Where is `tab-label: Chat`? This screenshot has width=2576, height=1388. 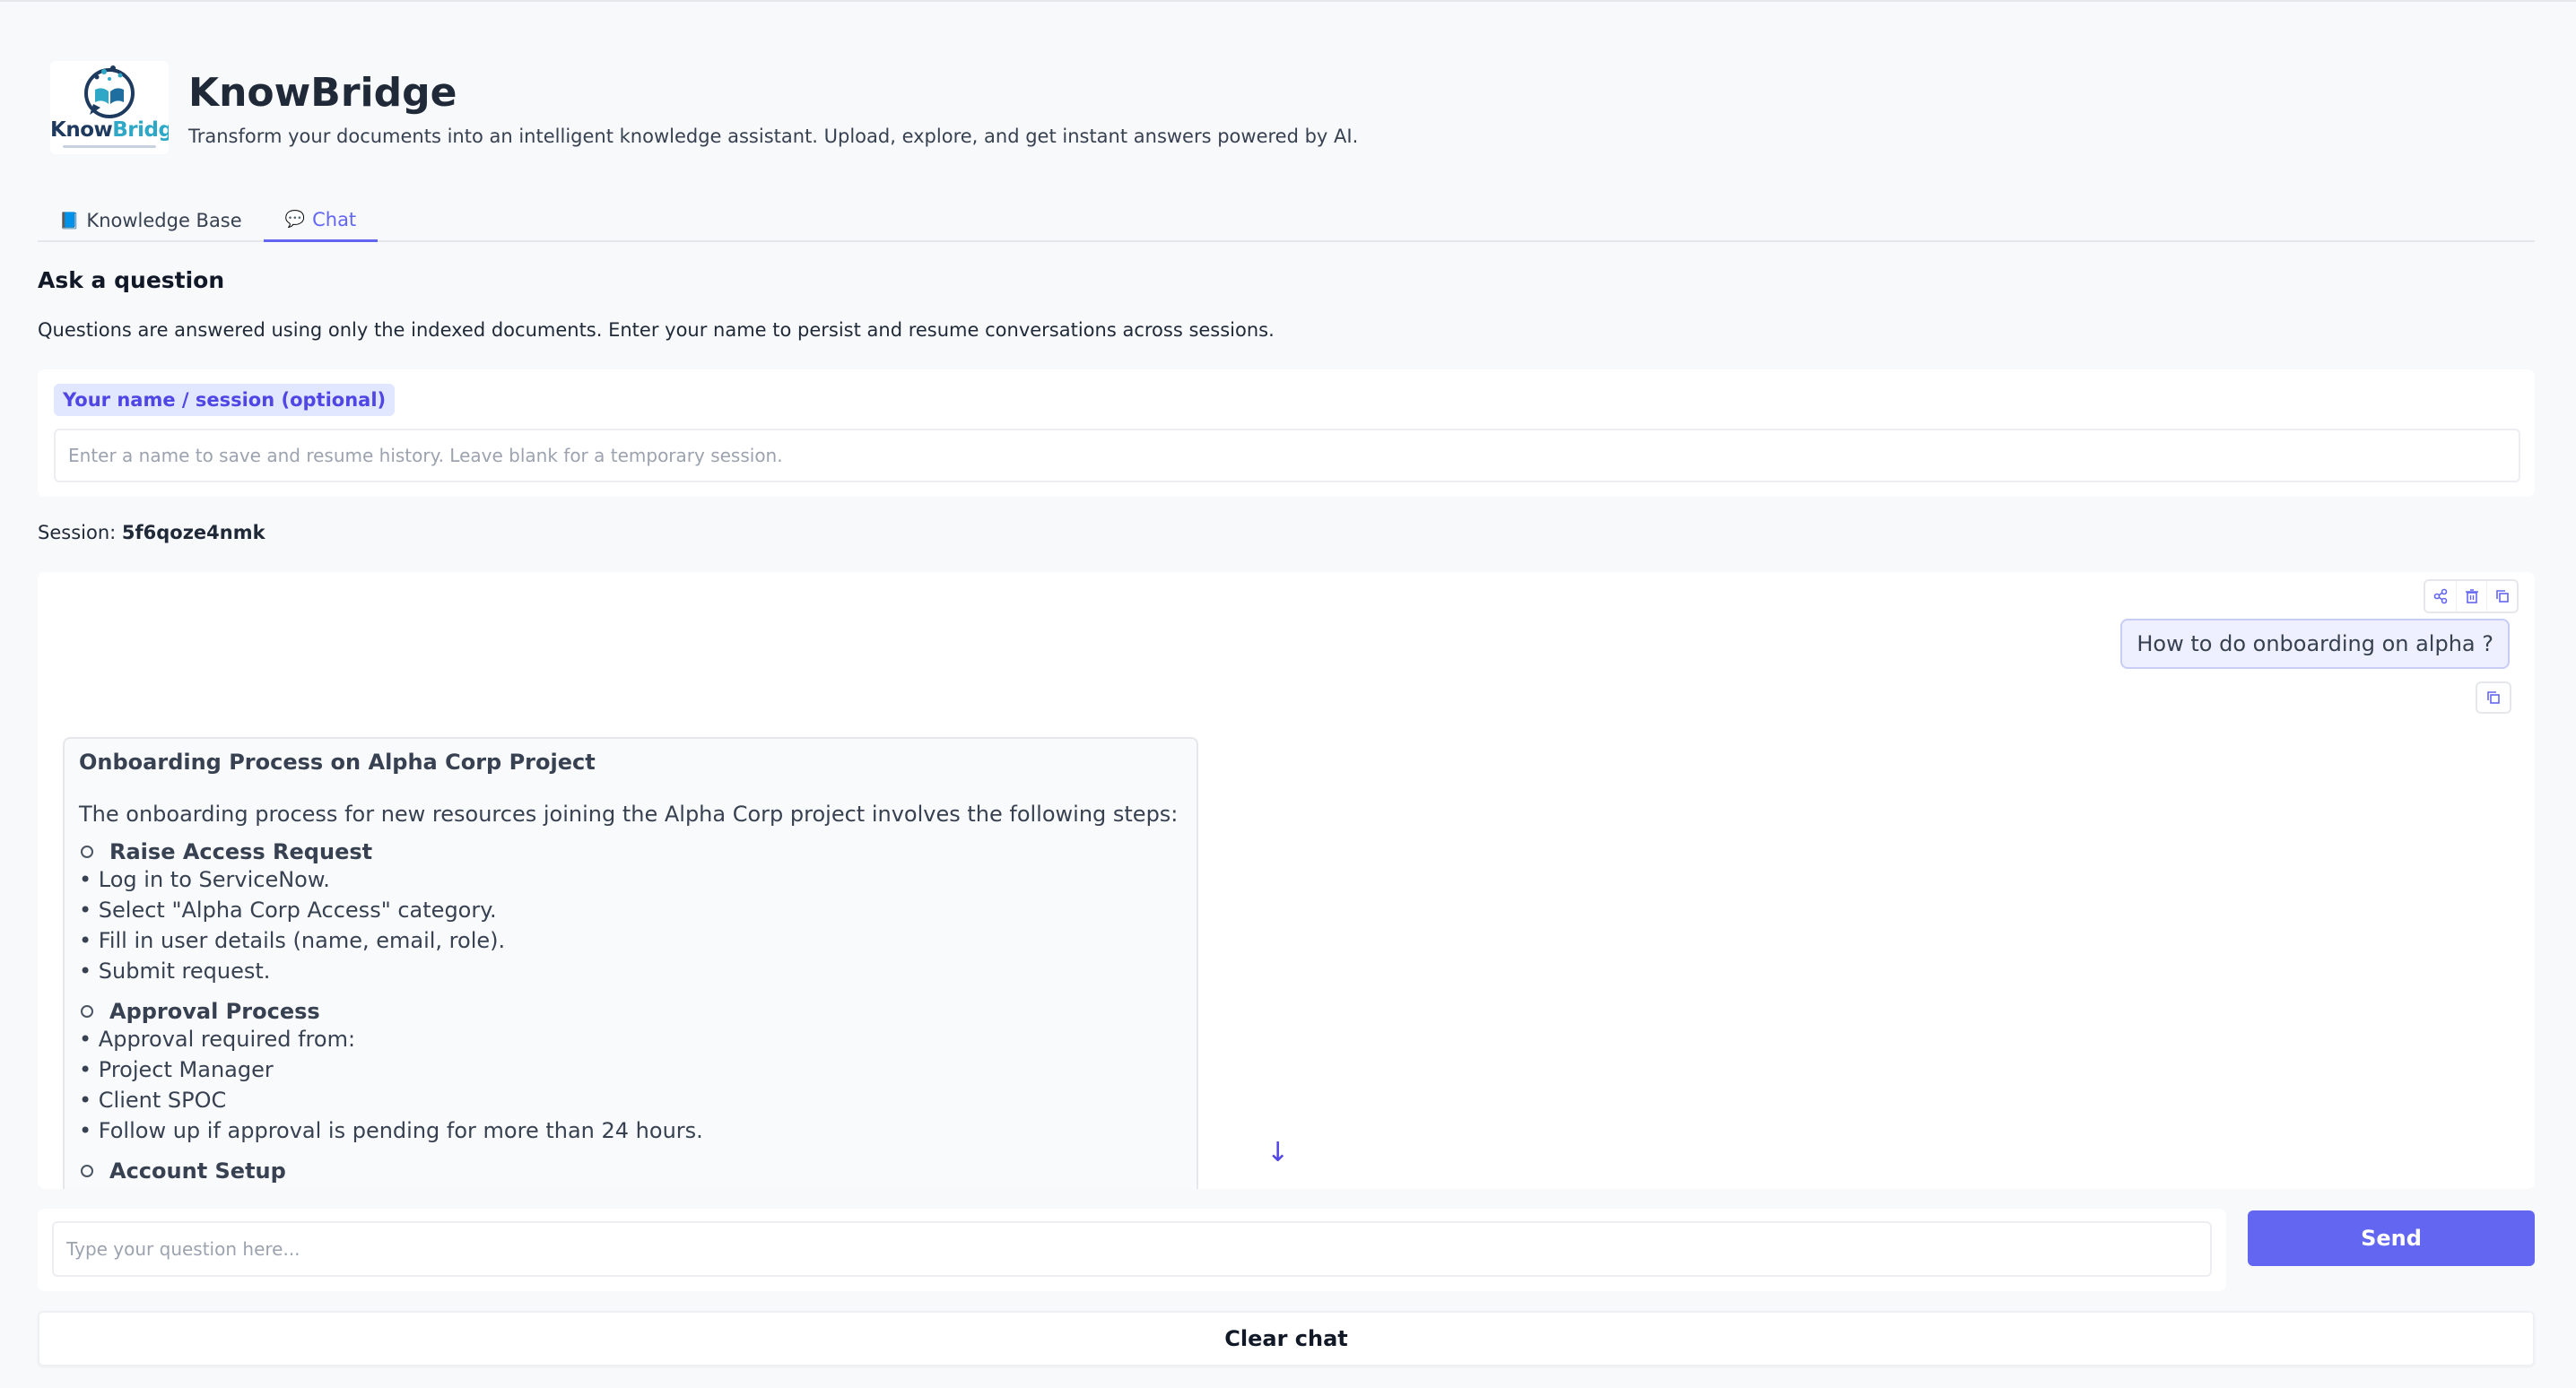
tab-label: Chat is located at coordinates (334, 219).